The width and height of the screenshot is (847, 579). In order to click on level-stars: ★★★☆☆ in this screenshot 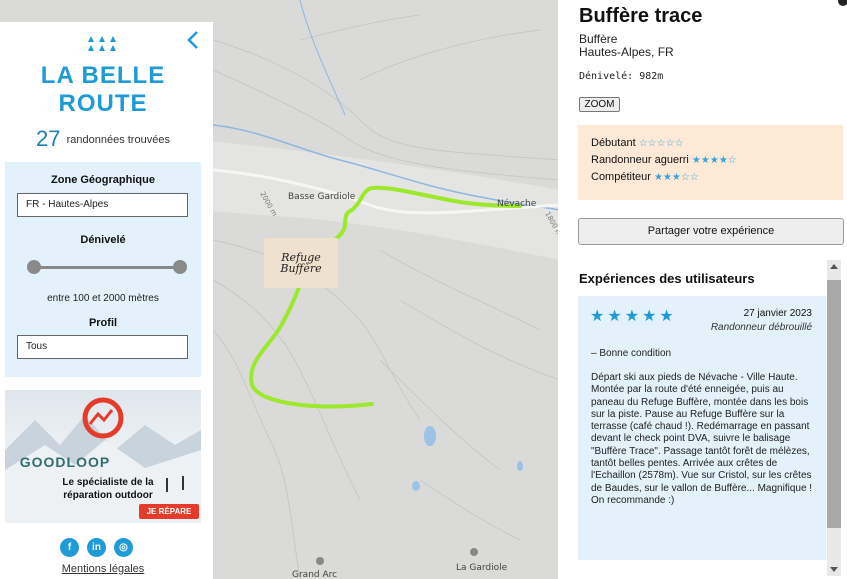, I will do `click(676, 177)`.